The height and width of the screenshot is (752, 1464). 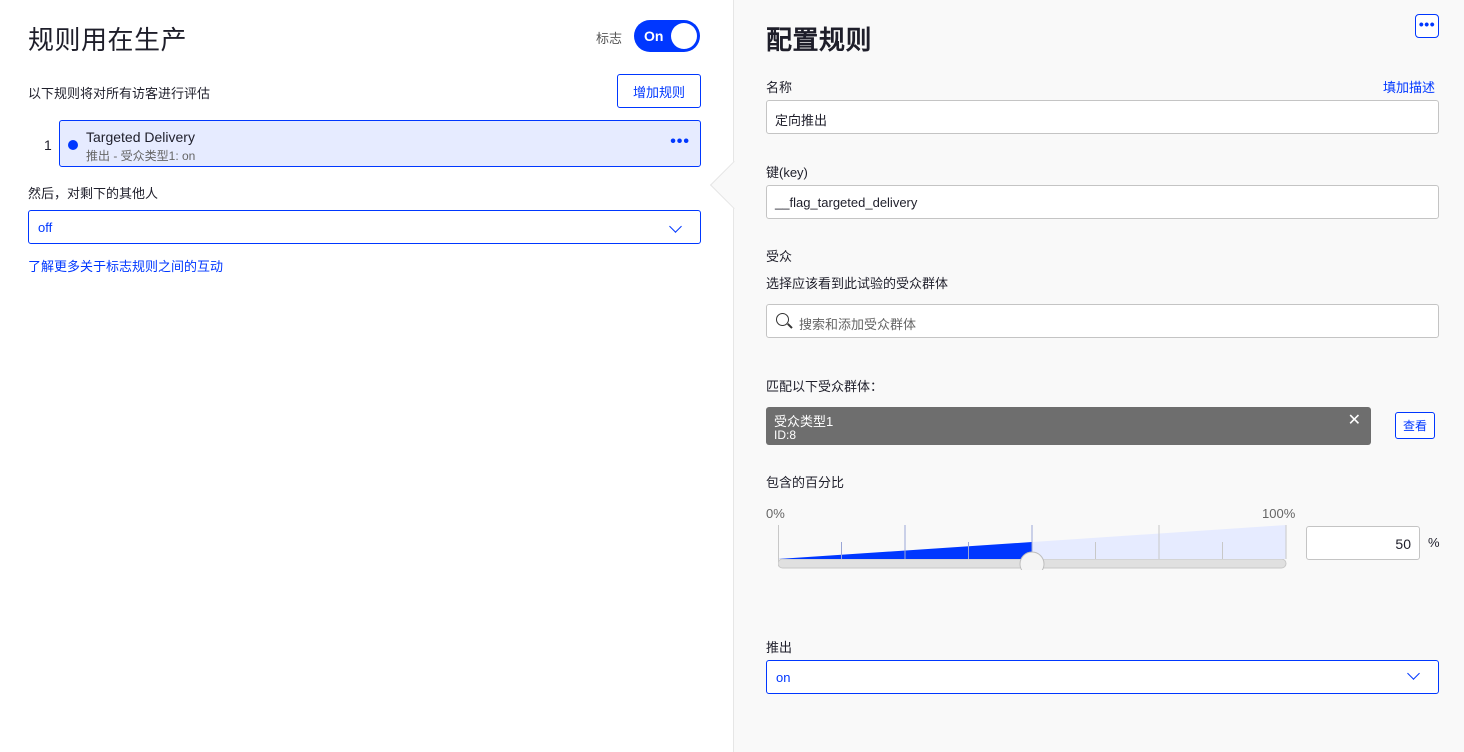 What do you see at coordinates (667, 36) in the screenshot?
I see `flag-toggle: On` at bounding box center [667, 36].